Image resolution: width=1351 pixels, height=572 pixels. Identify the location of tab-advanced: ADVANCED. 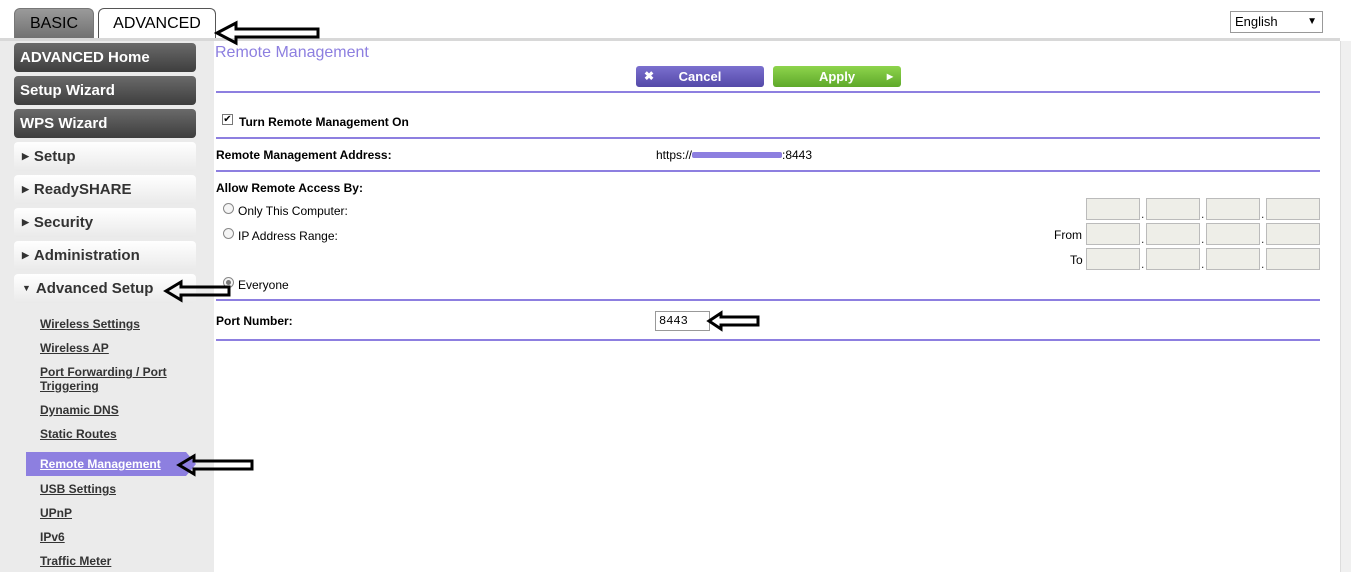
(157, 23).